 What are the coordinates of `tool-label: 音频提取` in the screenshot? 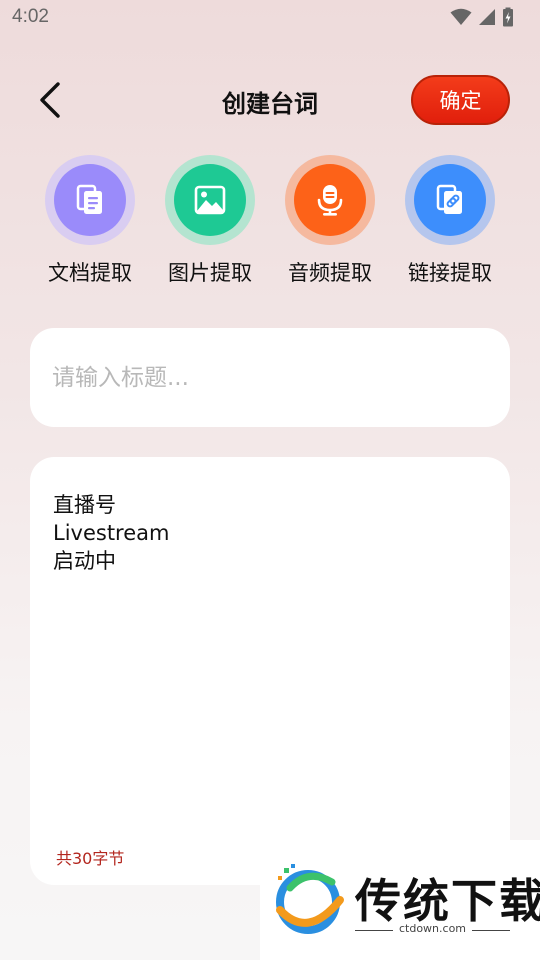 It's located at (330, 273).